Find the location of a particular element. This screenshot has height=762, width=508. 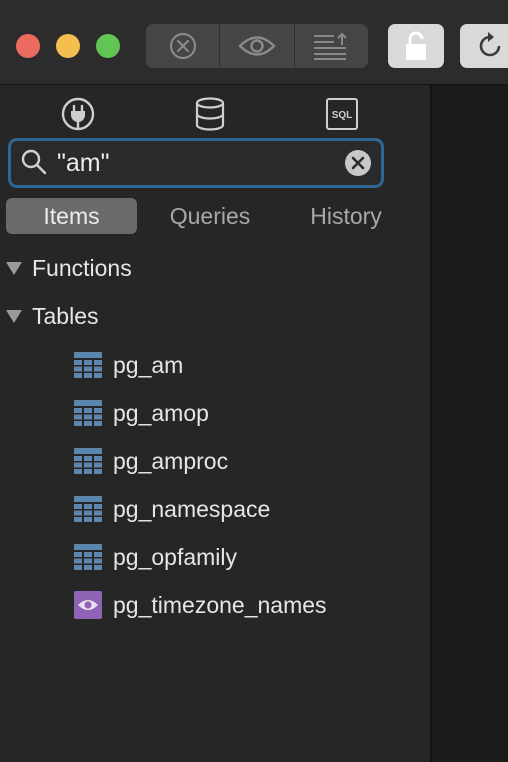

tab-items: Items is located at coordinates (71, 216).